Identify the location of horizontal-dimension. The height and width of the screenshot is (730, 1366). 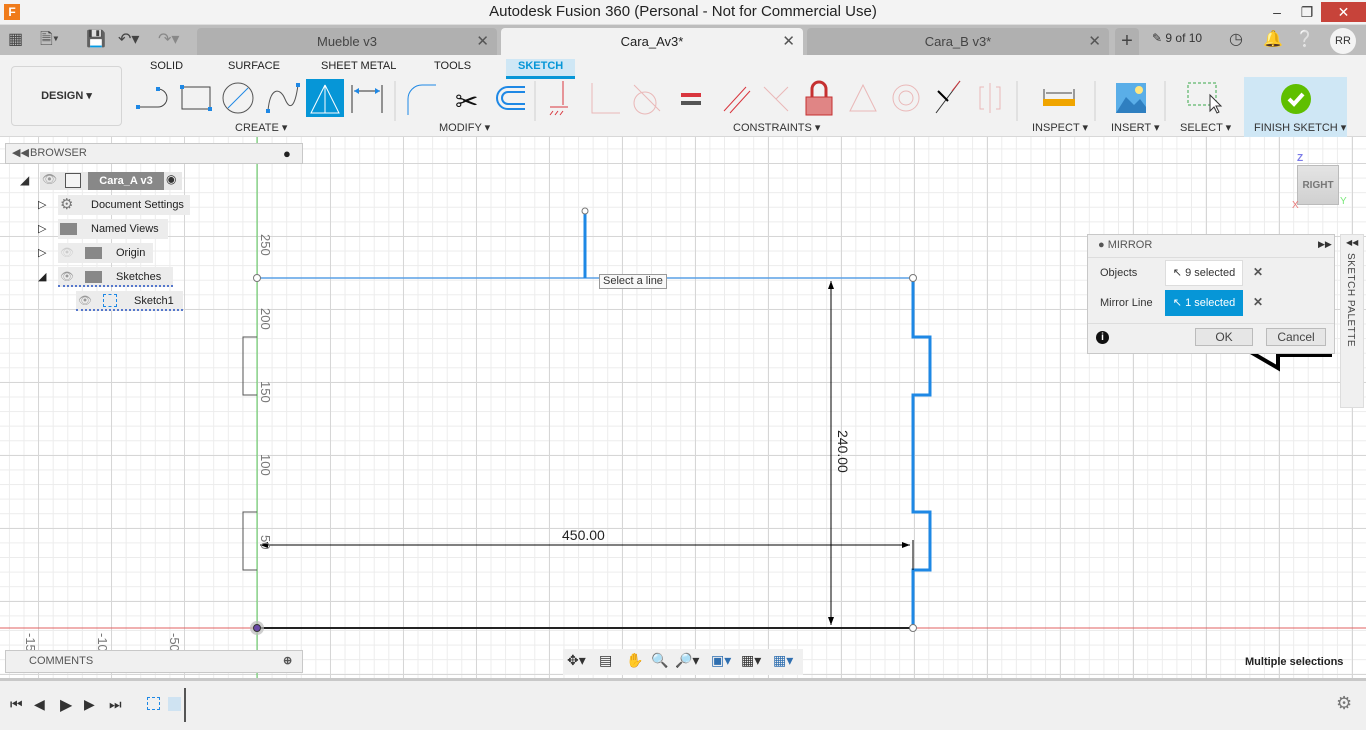
(587, 555).